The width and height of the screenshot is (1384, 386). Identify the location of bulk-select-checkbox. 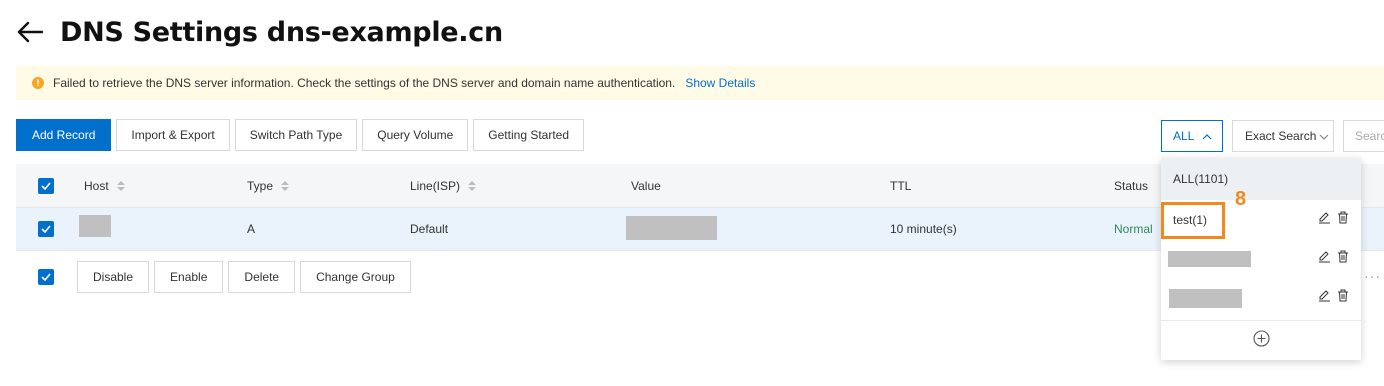
(46, 276).